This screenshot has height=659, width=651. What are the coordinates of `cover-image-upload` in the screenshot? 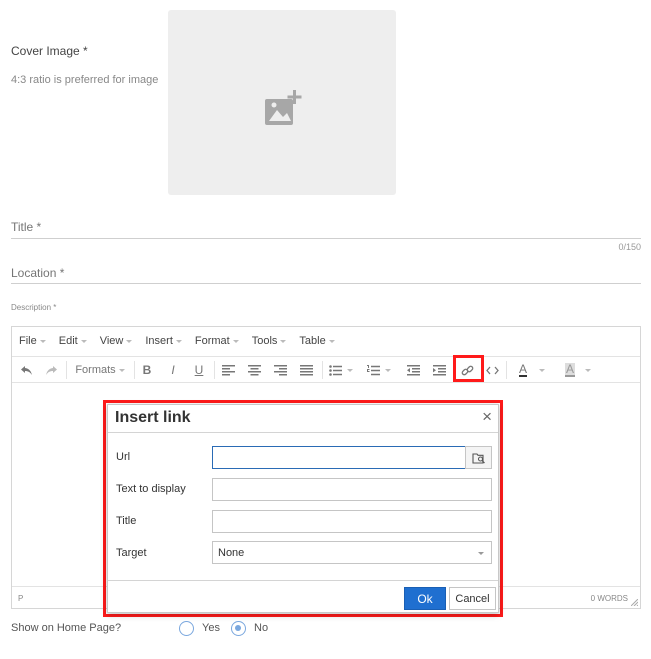 It's located at (282, 102).